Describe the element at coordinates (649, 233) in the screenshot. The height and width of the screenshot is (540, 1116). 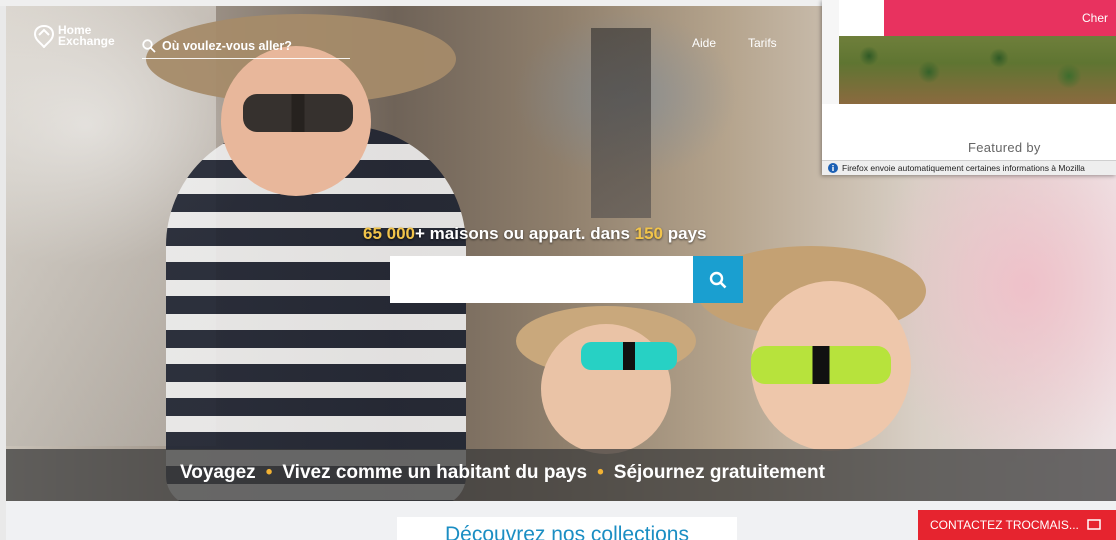
I see `tagline-country-count: 150` at that location.